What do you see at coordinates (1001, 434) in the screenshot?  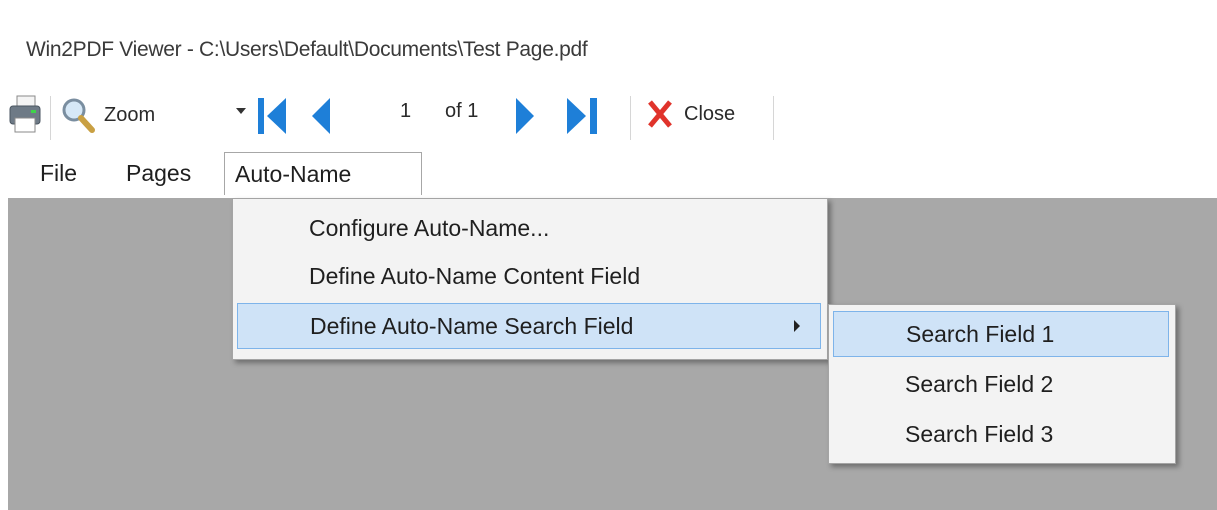 I see `submenu-search-field-3: Search Field 3` at bounding box center [1001, 434].